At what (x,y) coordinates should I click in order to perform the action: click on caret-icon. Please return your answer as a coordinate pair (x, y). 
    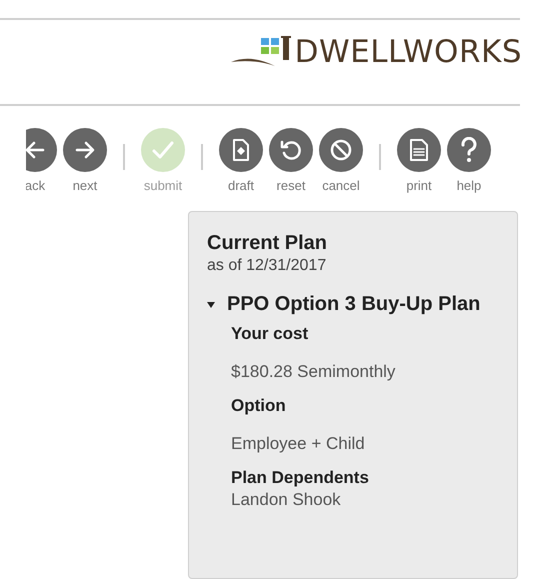
    Looking at the image, I should click on (211, 304).